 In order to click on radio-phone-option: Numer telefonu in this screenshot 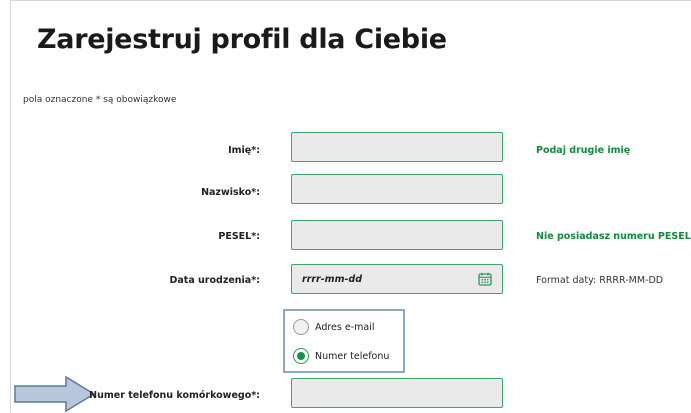, I will do `click(341, 356)`.